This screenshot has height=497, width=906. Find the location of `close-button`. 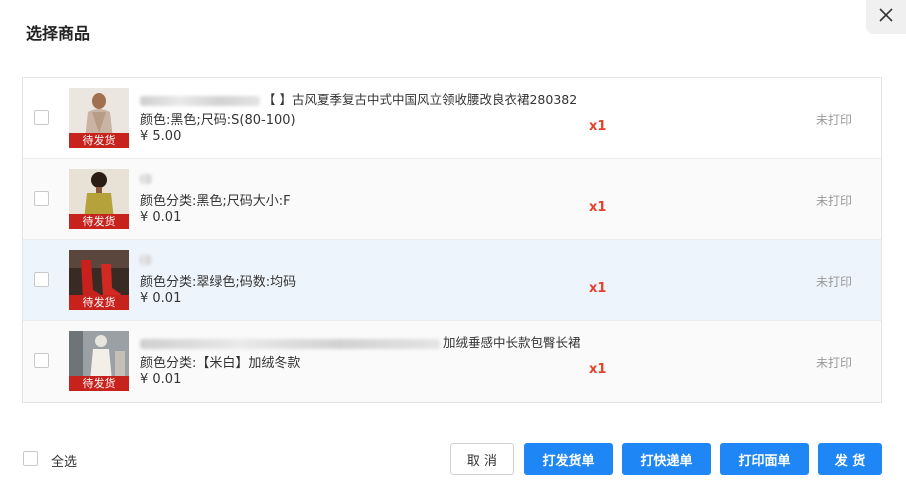

close-button is located at coordinates (886, 17).